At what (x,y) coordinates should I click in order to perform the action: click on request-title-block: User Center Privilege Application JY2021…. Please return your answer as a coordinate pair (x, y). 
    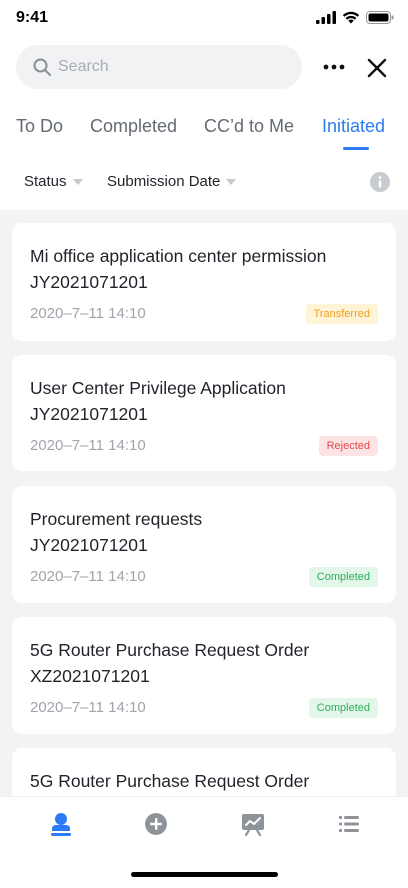
    Looking at the image, I should click on (158, 401).